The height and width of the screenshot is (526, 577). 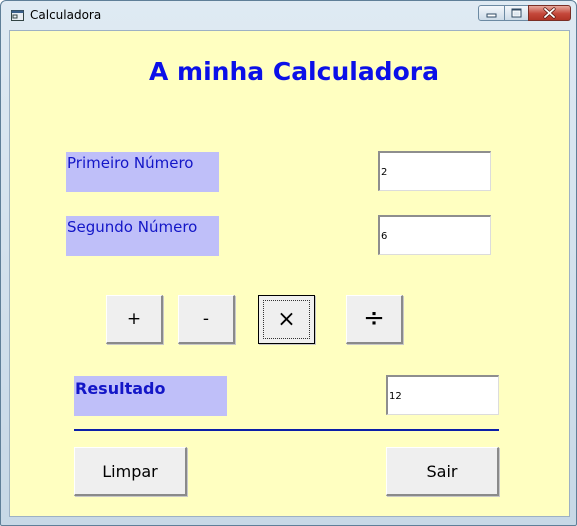 I want to click on close-button, so click(x=549, y=13).